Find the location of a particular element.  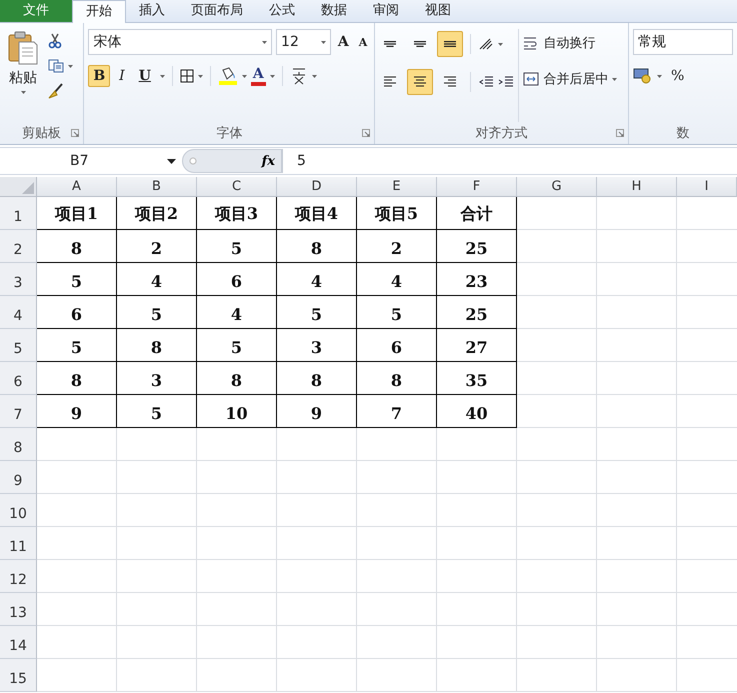

increase-indent-icon is located at coordinates (506, 82).